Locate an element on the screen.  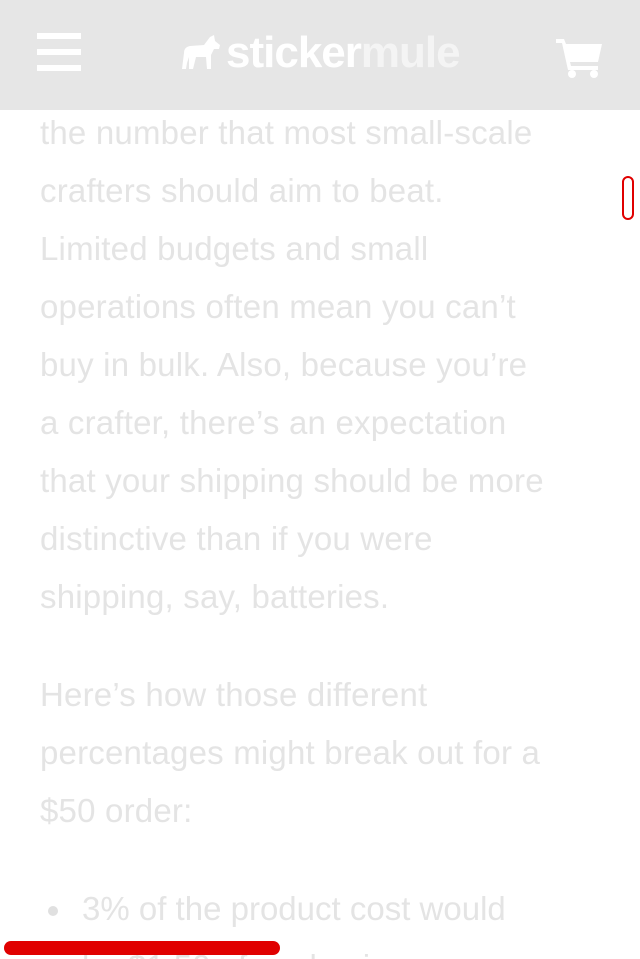
text-line: Limited budgets and small is located at coordinates (234, 248).